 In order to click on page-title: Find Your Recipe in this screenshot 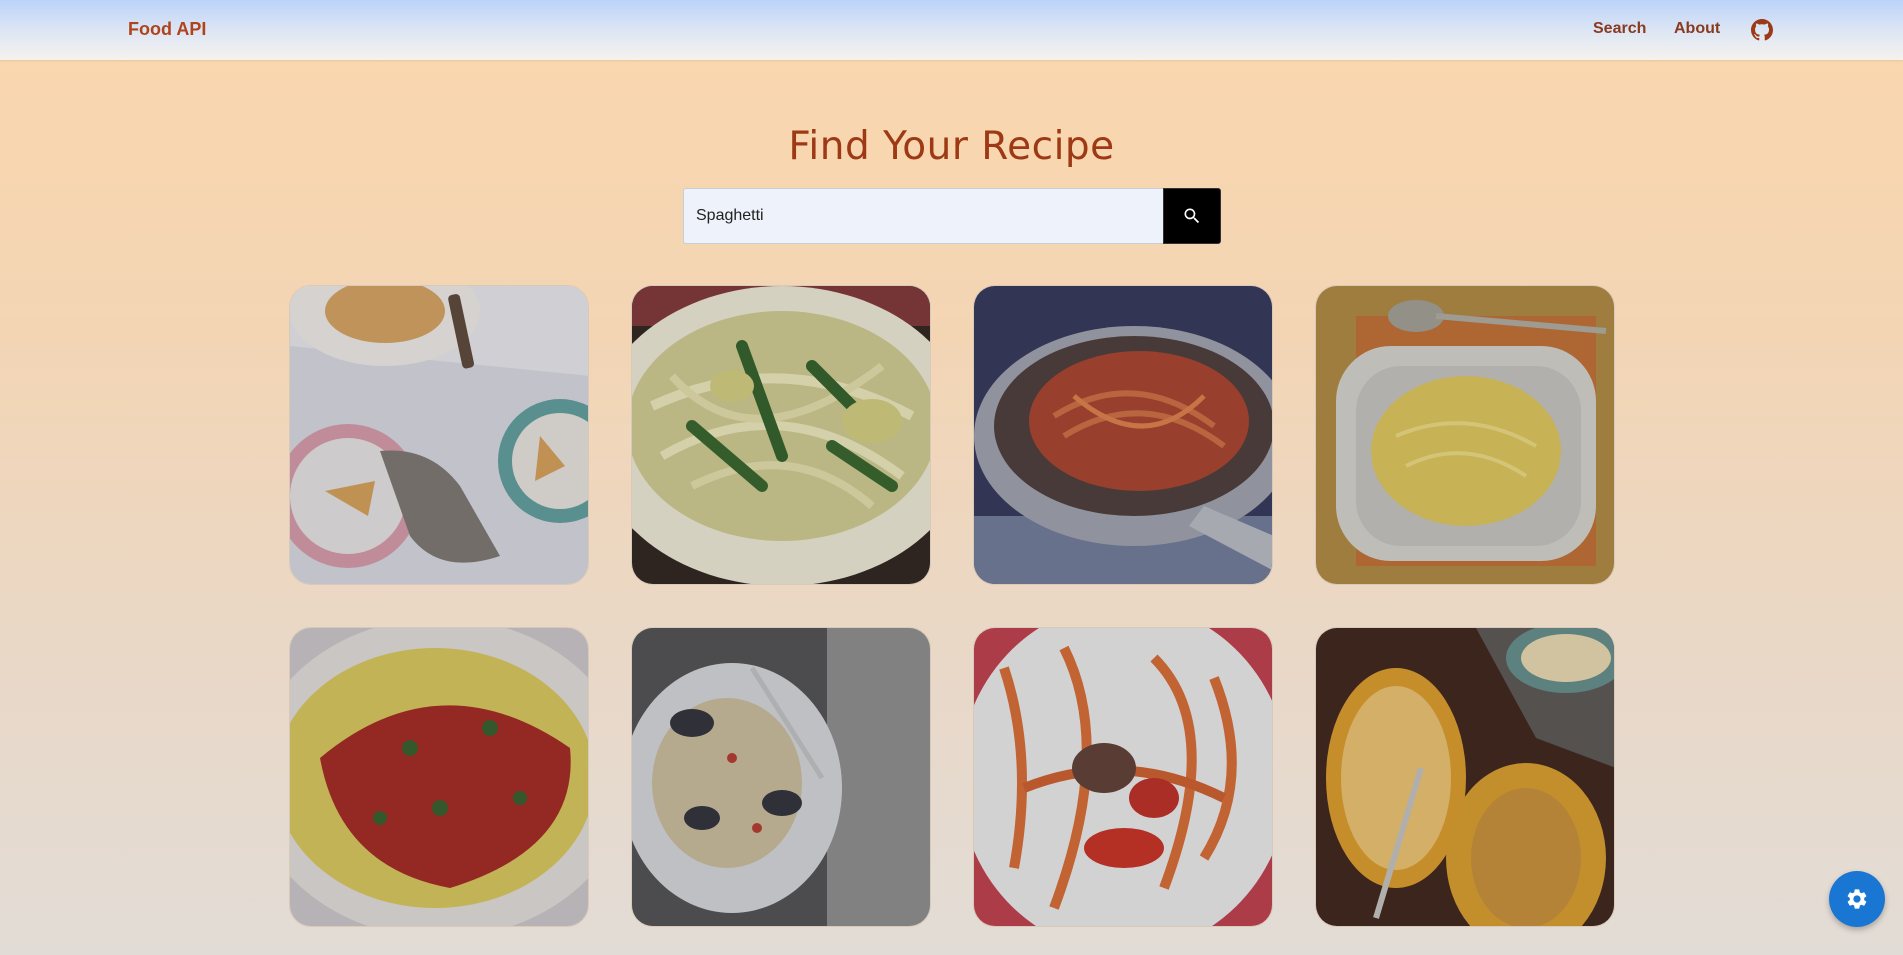, I will do `click(951, 146)`.